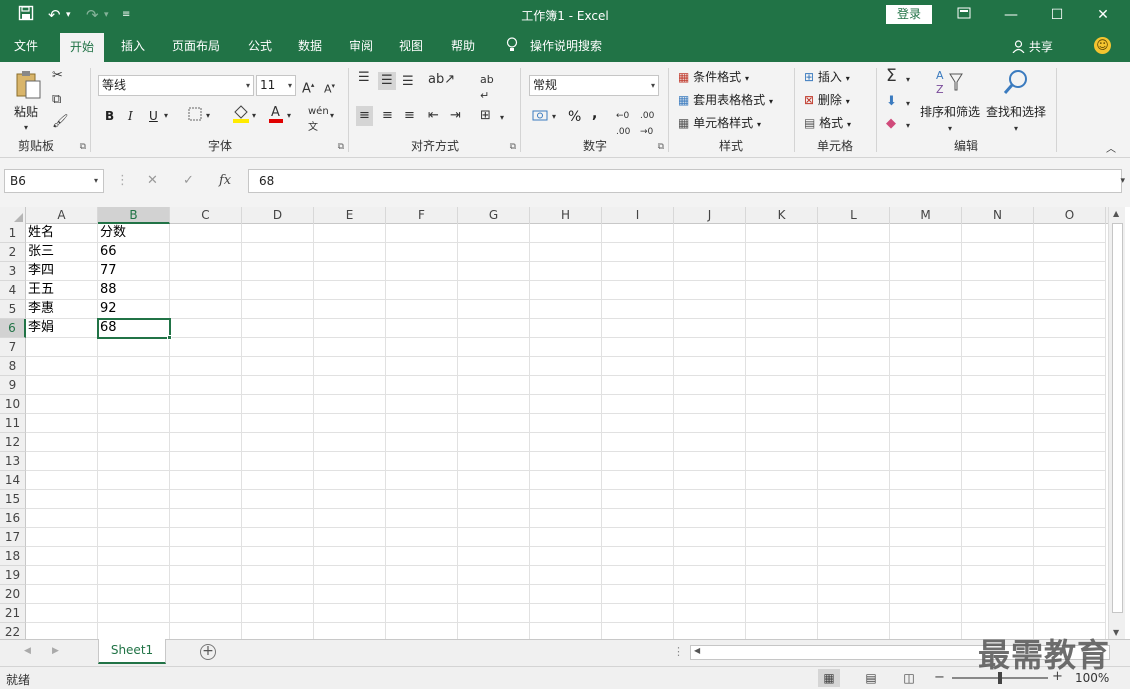 This screenshot has height=689, width=1130. What do you see at coordinates (926, 575) in the screenshot?
I see `cell-m19` at bounding box center [926, 575].